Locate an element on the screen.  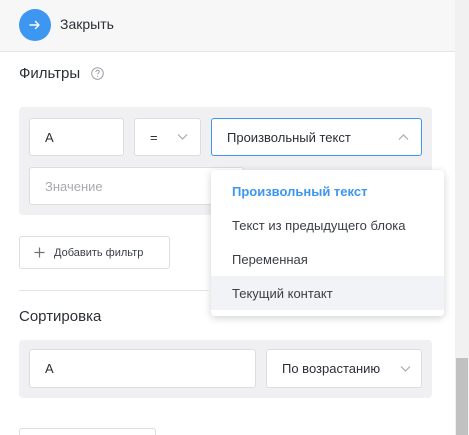
add-filter-label: Добавить фильтр is located at coordinates (99, 252).